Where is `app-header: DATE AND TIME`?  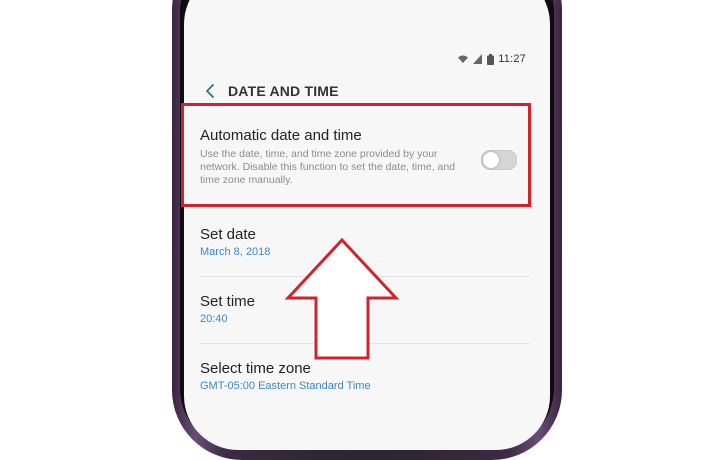
app-header: DATE AND TIME is located at coordinates (268, 91).